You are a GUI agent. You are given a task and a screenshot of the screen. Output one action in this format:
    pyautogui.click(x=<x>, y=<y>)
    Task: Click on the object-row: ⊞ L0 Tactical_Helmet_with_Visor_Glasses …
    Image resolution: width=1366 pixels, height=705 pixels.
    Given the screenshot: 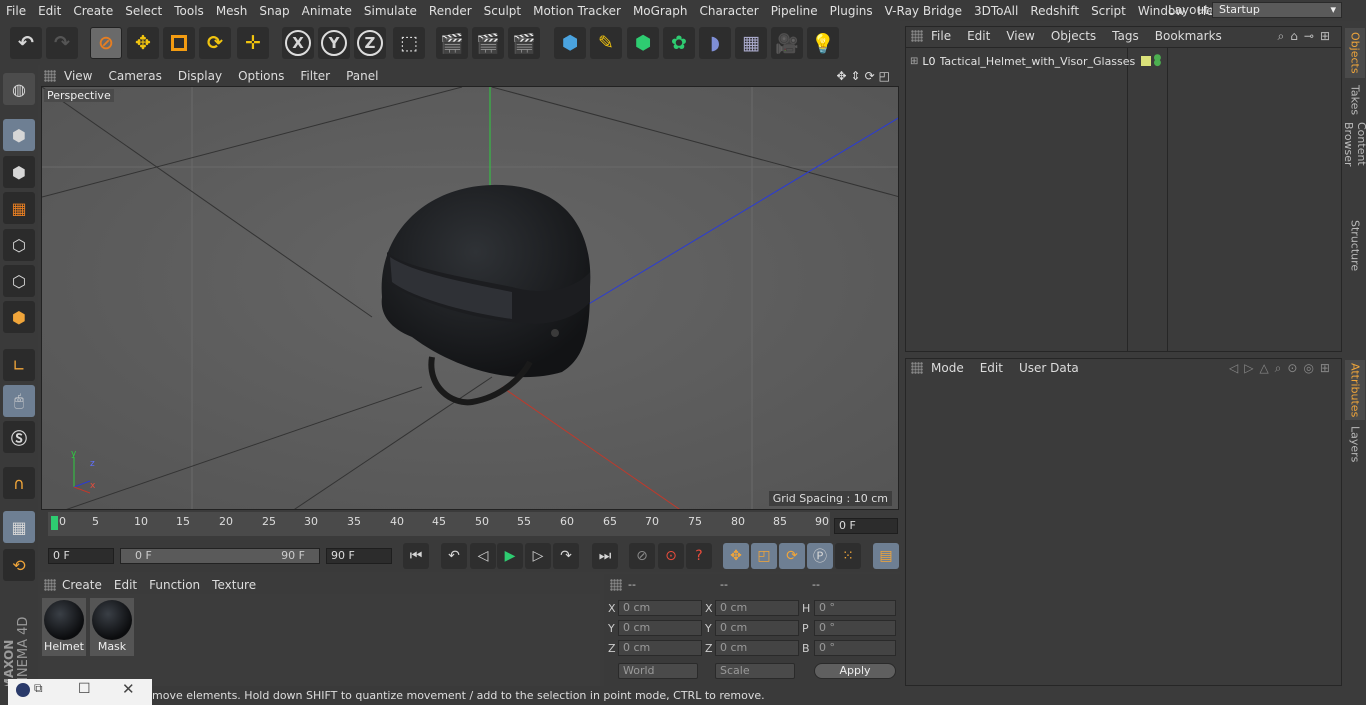 What is the action you would take?
    pyautogui.click(x=1126, y=61)
    